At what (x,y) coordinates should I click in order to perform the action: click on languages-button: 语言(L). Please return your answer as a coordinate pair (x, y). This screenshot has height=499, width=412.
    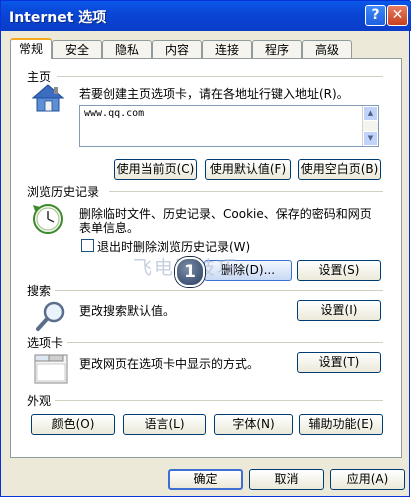
    Looking at the image, I should click on (164, 424).